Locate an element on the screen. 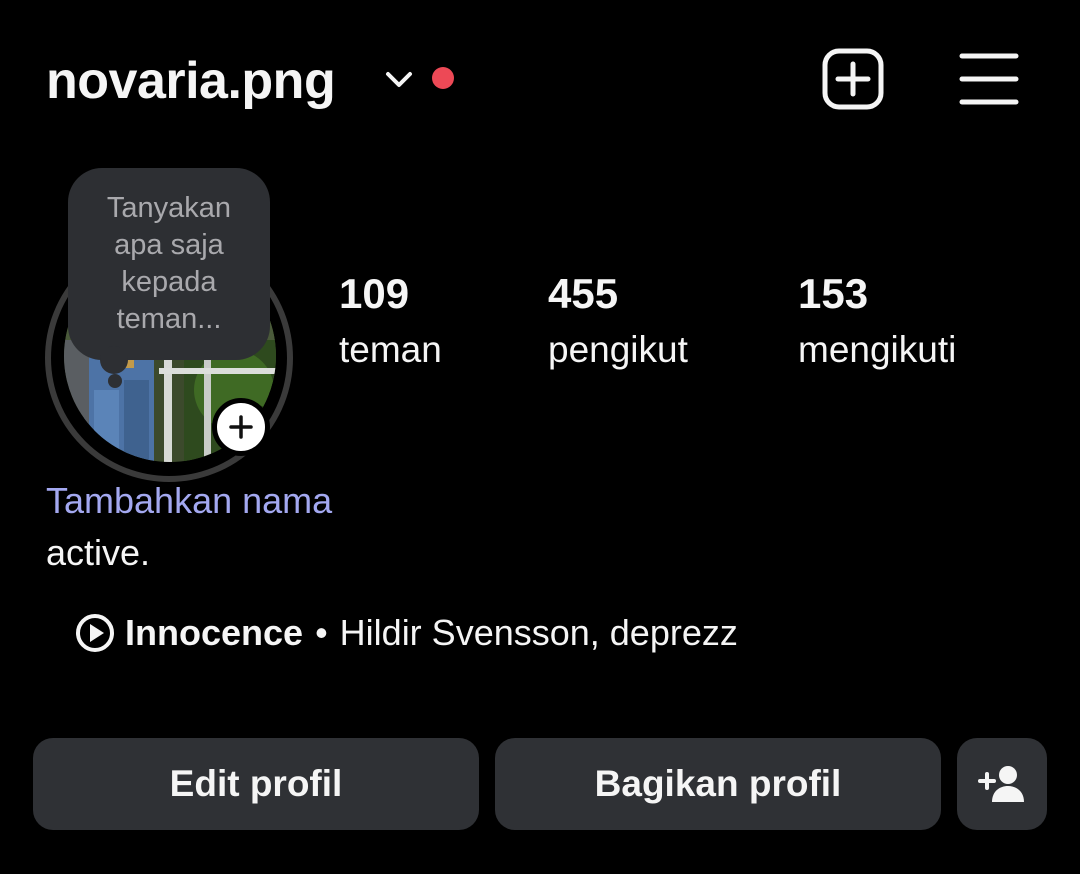 This screenshot has width=1080, height=874. stat-followers: 455 pengikut is located at coordinates (618, 322).